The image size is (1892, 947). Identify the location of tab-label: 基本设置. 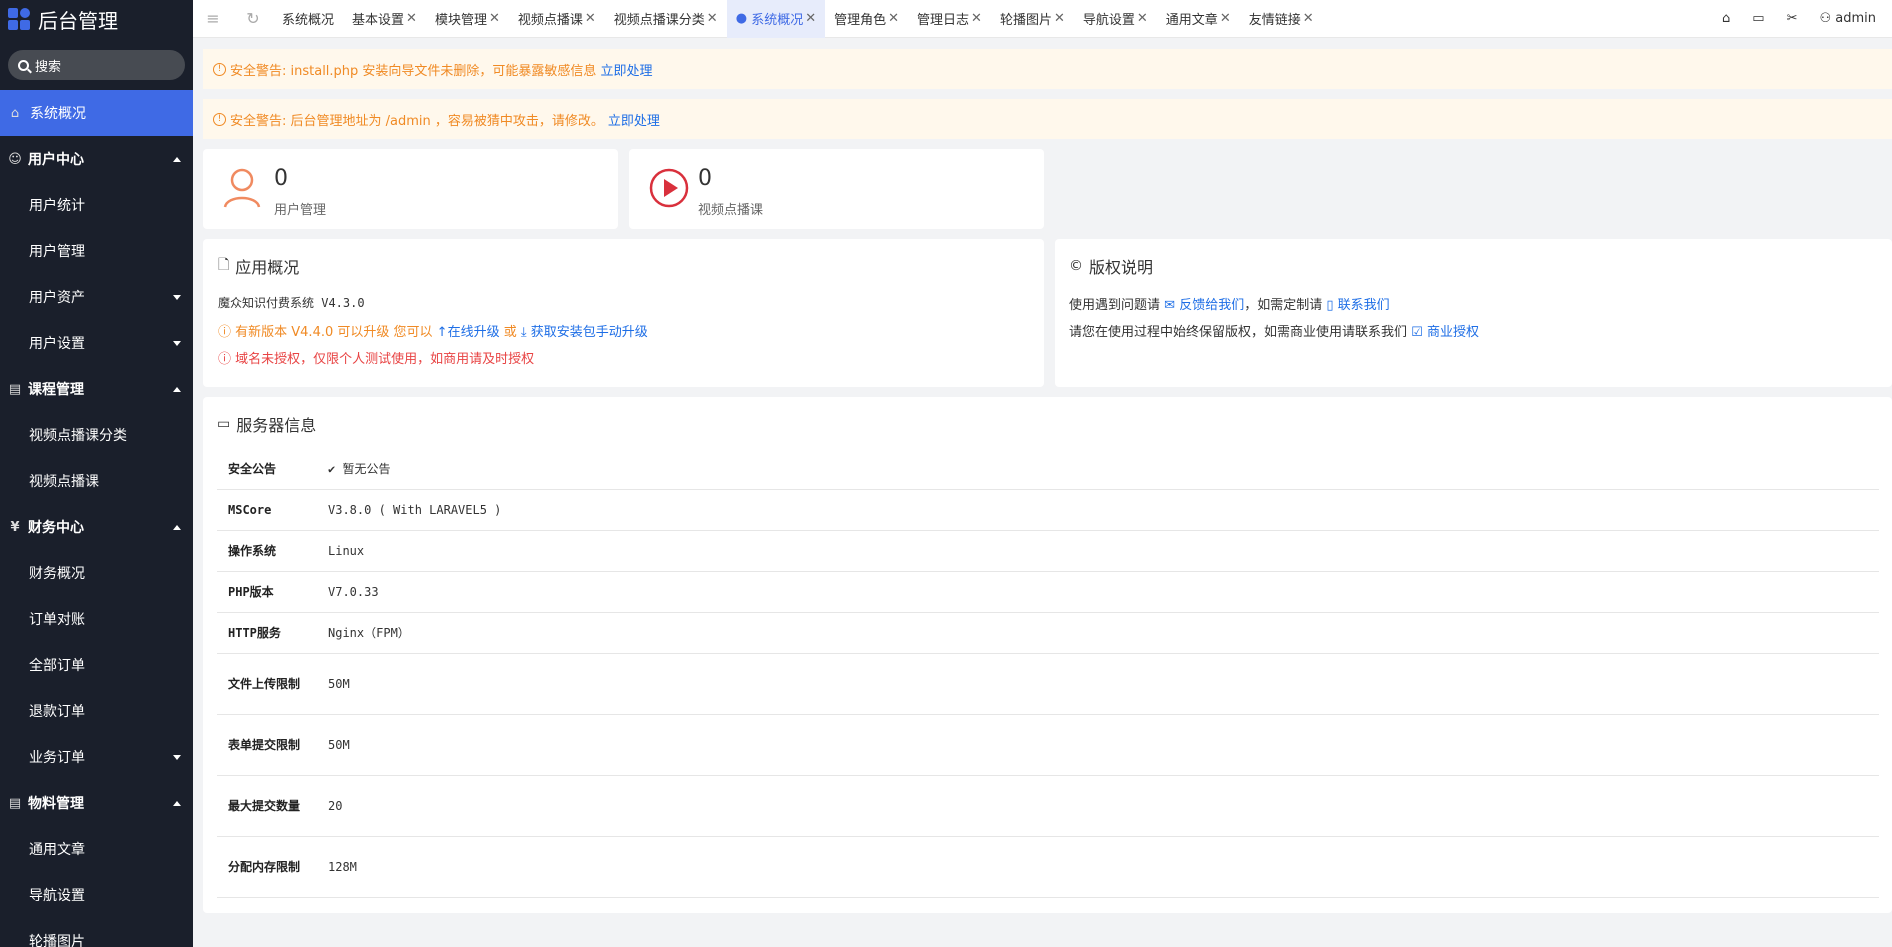
(378, 20).